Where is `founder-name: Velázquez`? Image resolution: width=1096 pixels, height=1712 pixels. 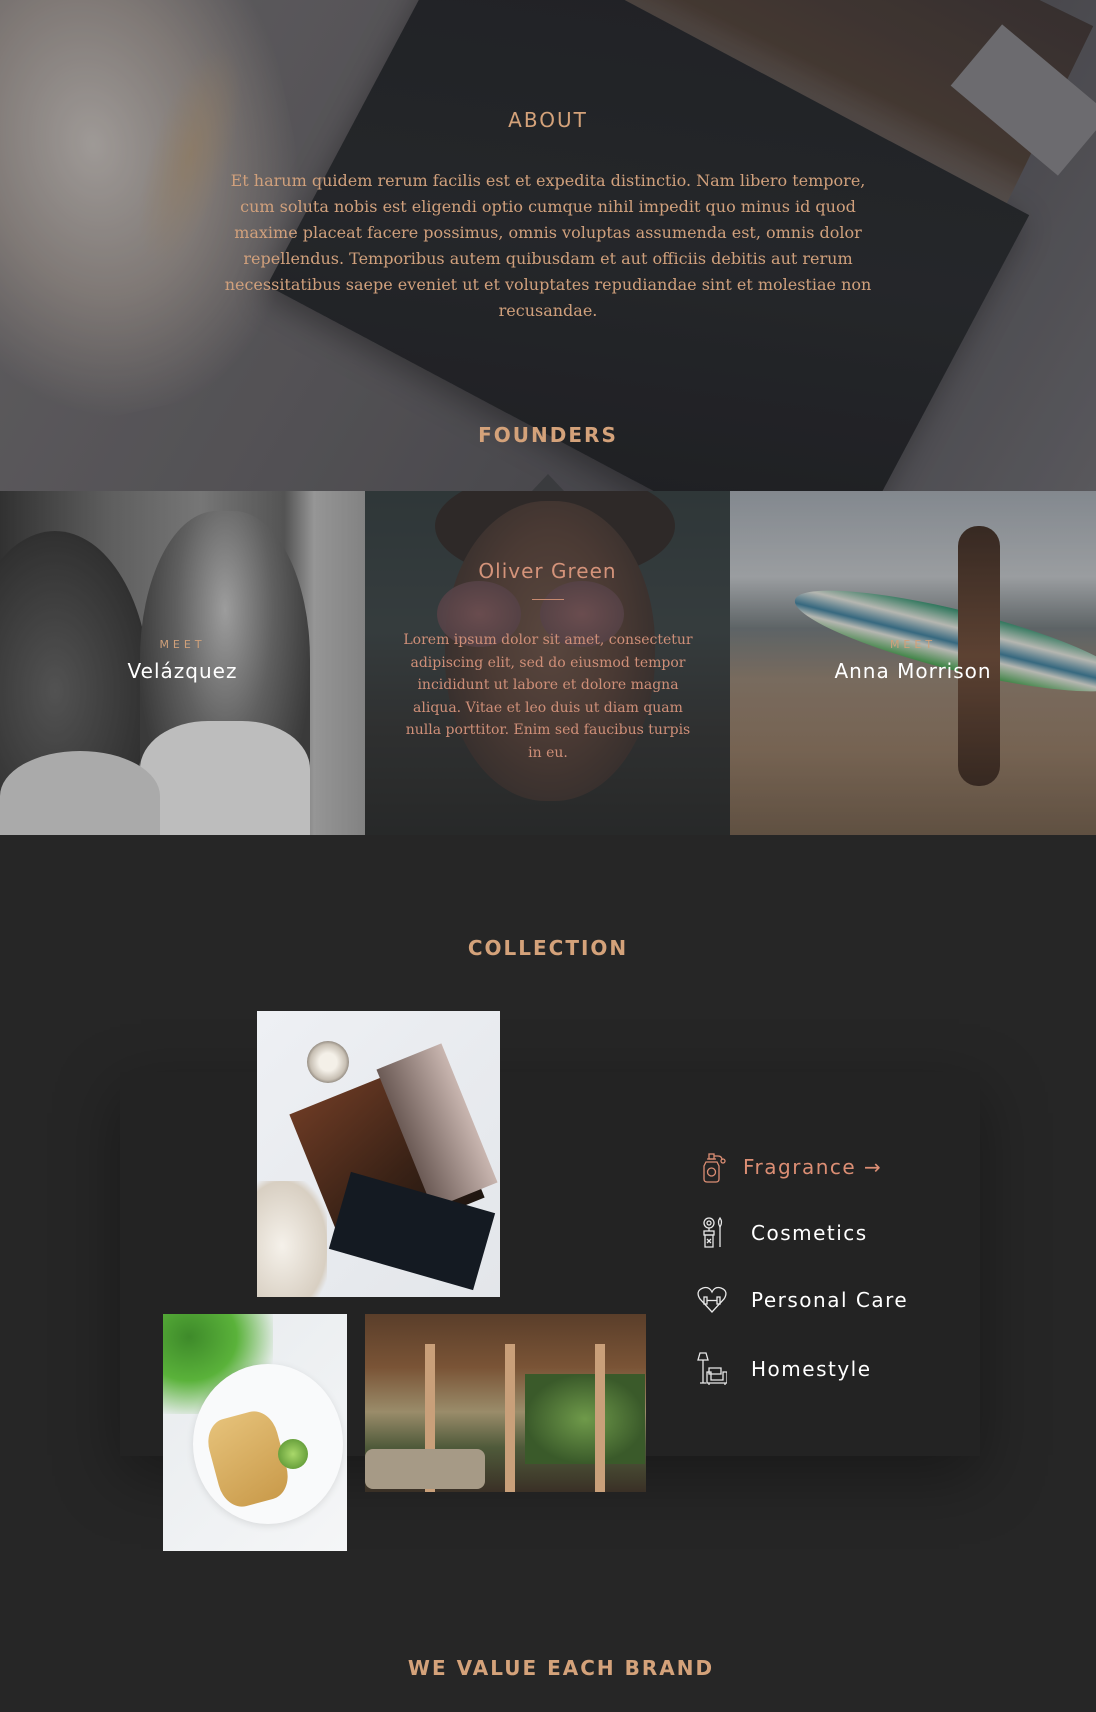
founder-name: Velázquez is located at coordinates (182, 671).